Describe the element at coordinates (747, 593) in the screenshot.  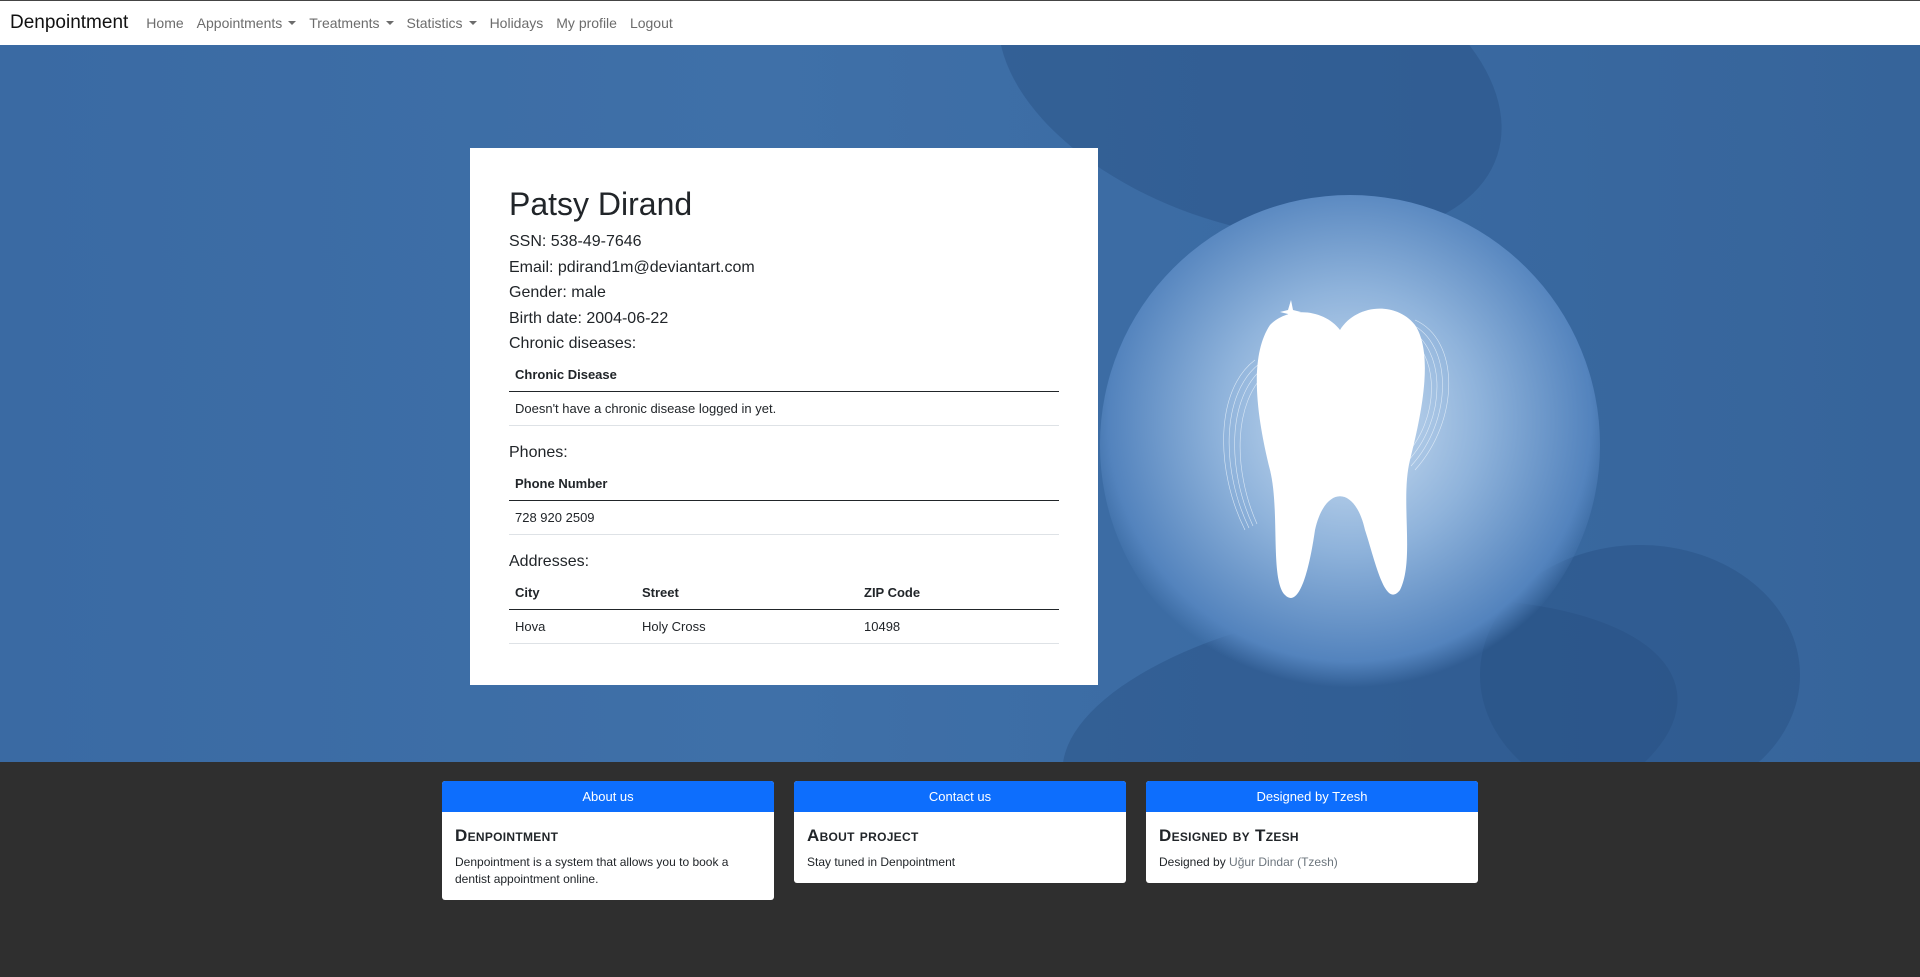
I see `column-header: Street` at that location.